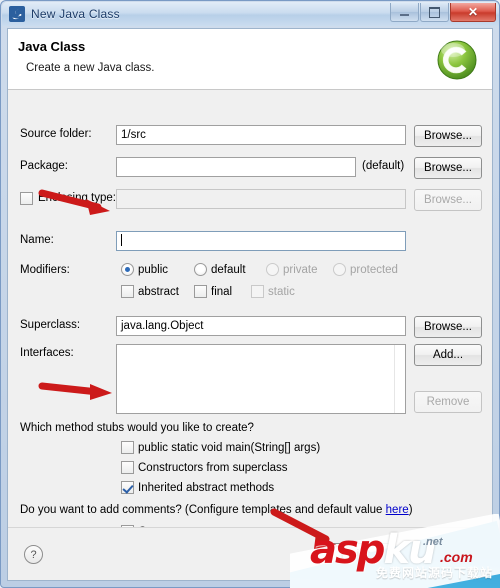 Image resolution: width=500 pixels, height=588 pixels. Describe the element at coordinates (75, 14) in the screenshot. I see `window-title: New Java Class` at that location.